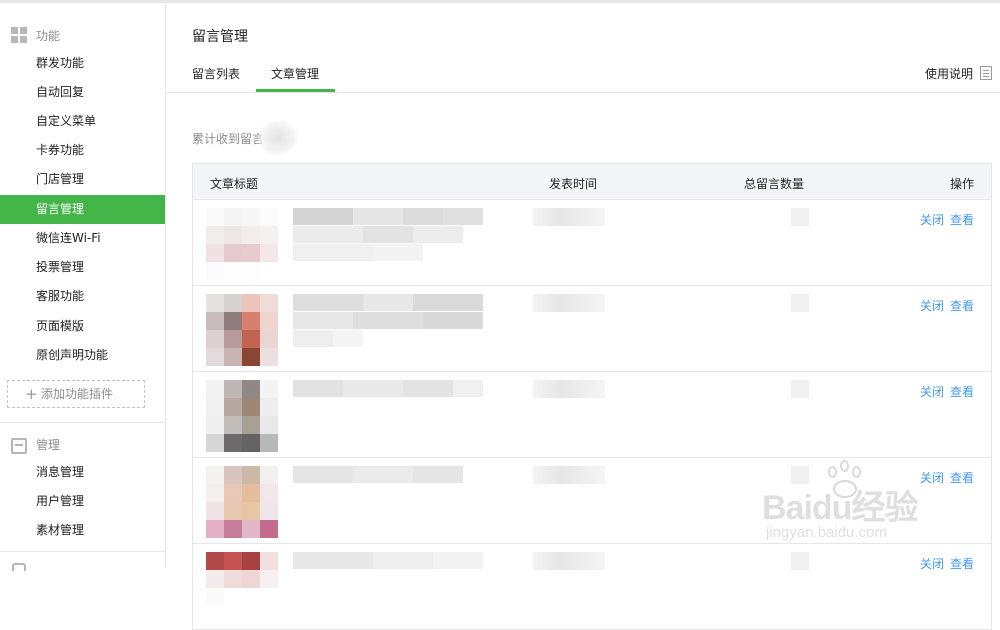 This screenshot has height=630, width=1000. What do you see at coordinates (216, 73) in the screenshot?
I see `tab-comment-list: 留言列表` at bounding box center [216, 73].